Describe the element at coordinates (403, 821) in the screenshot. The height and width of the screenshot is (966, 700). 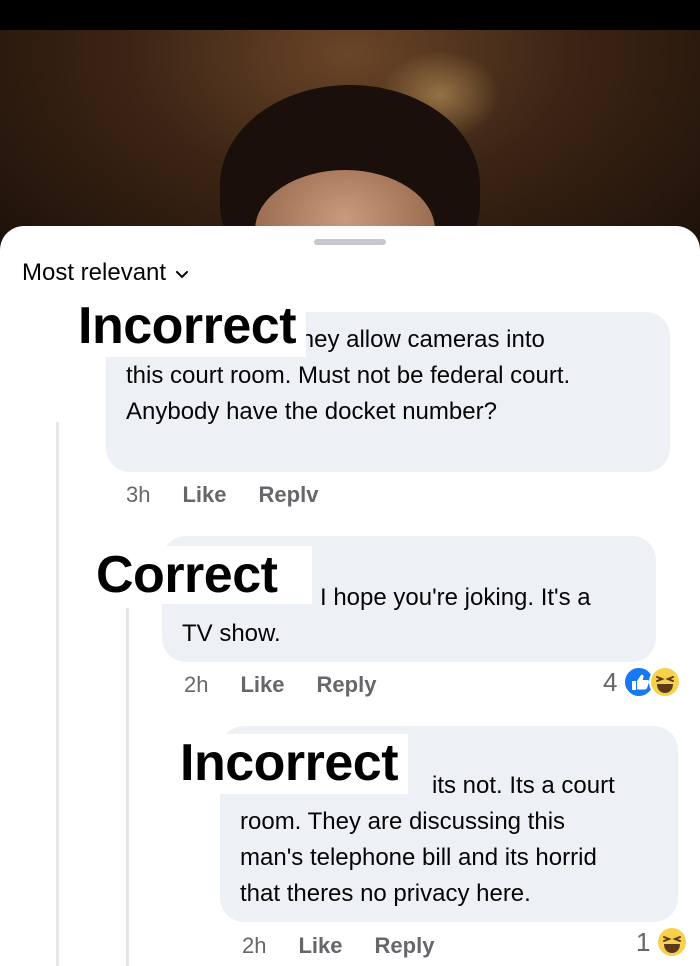
I see `comment-text-line: room. They are discussing this` at that location.